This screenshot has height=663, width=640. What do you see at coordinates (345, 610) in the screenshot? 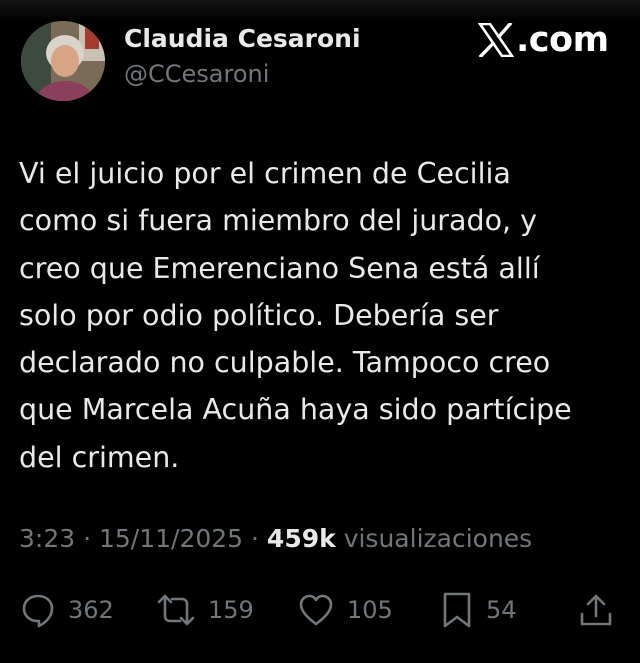
I see `like-button: 105` at bounding box center [345, 610].